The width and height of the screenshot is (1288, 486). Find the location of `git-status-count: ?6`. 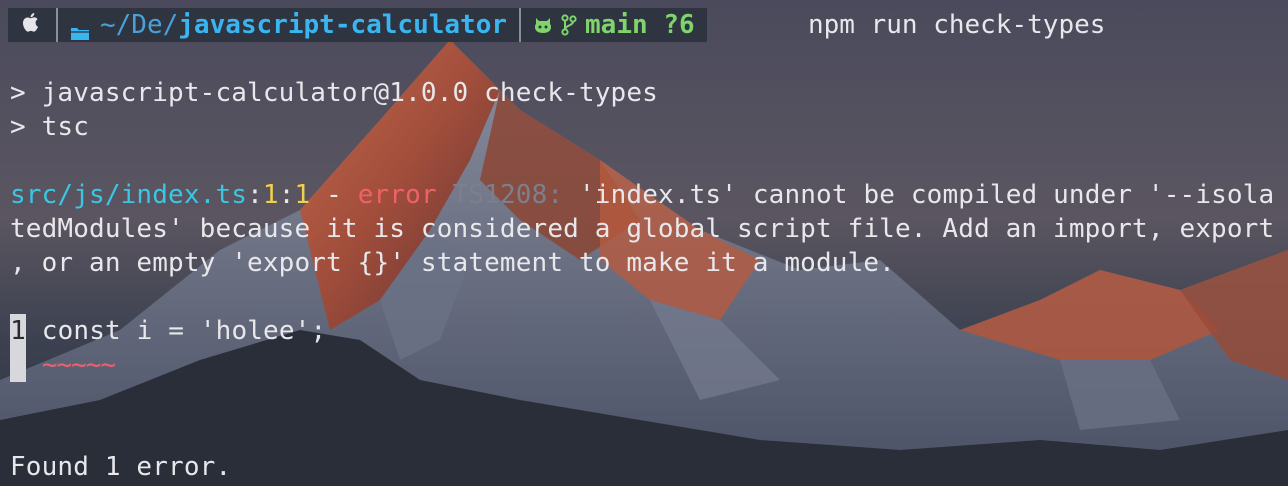

git-status-count: ?6 is located at coordinates (679, 25).